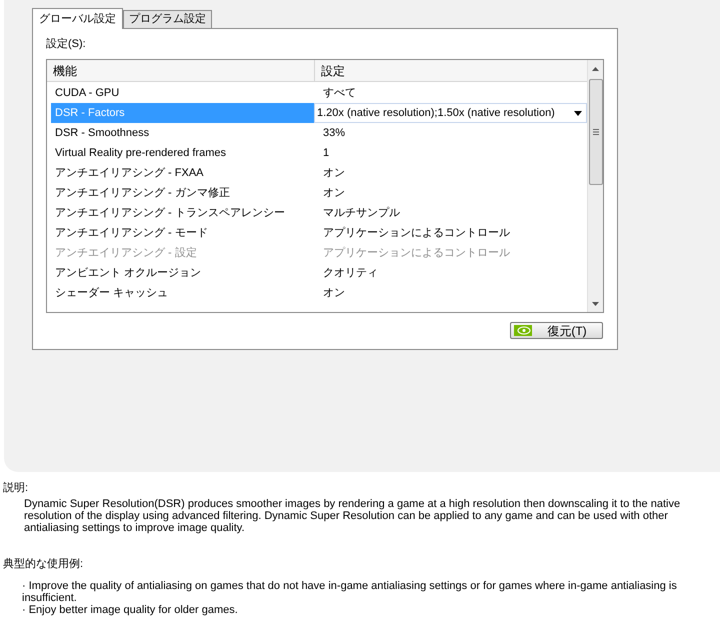 Image resolution: width=720 pixels, height=624 pixels. What do you see at coordinates (182, 213) in the screenshot?
I see `feature-cell: アンチエイリアシング - トランスペアレンシー` at bounding box center [182, 213].